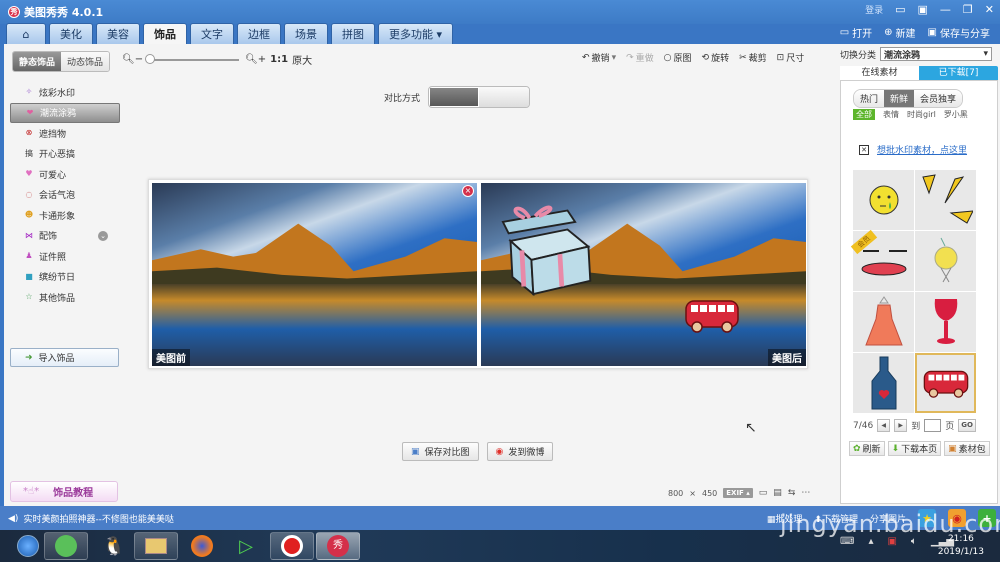 The width and height of the screenshot is (1000, 562). I want to click on taskbar-app-recorder, so click(292, 546).